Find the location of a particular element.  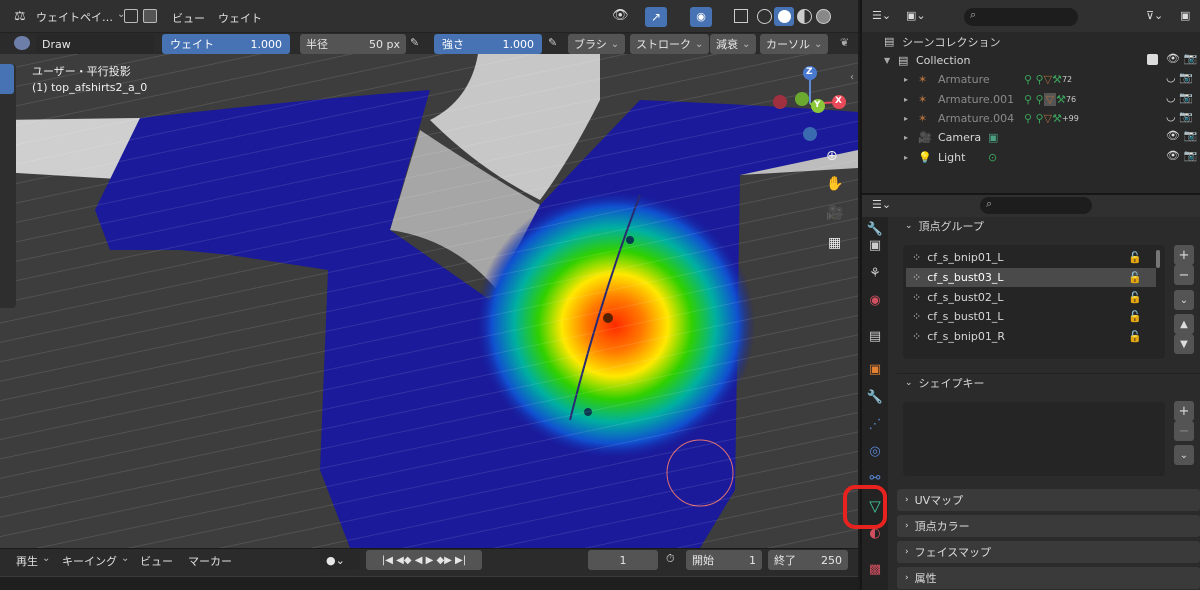

shading-solid-icon is located at coordinates (784, 16).